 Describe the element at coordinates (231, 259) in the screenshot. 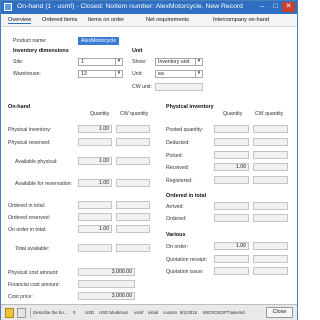

I see `quotation-receipt-qty` at that location.